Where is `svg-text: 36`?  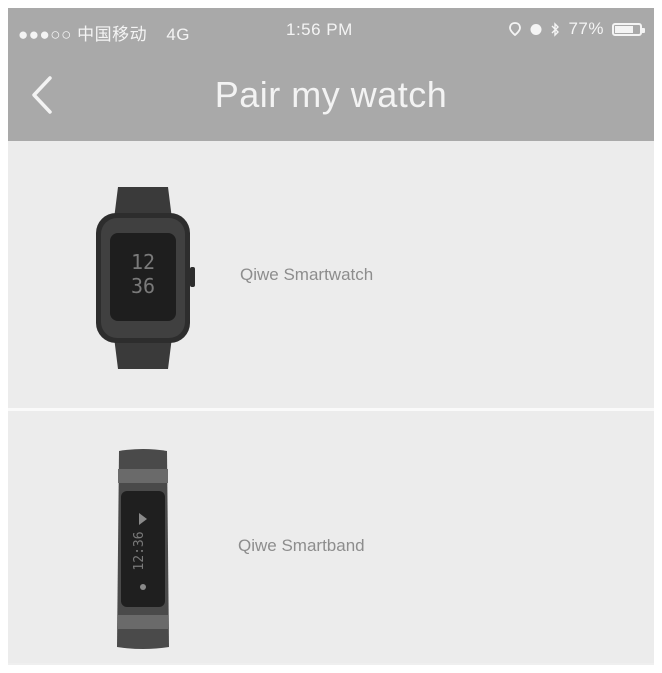 svg-text: 36 is located at coordinates (143, 286).